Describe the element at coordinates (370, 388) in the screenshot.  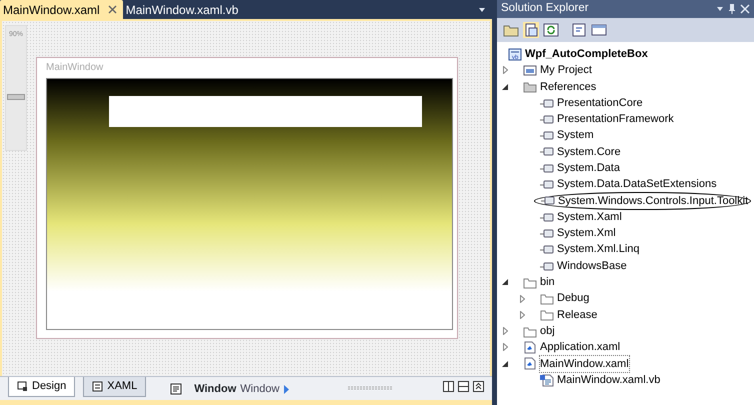
I see `splitter-handle` at that location.